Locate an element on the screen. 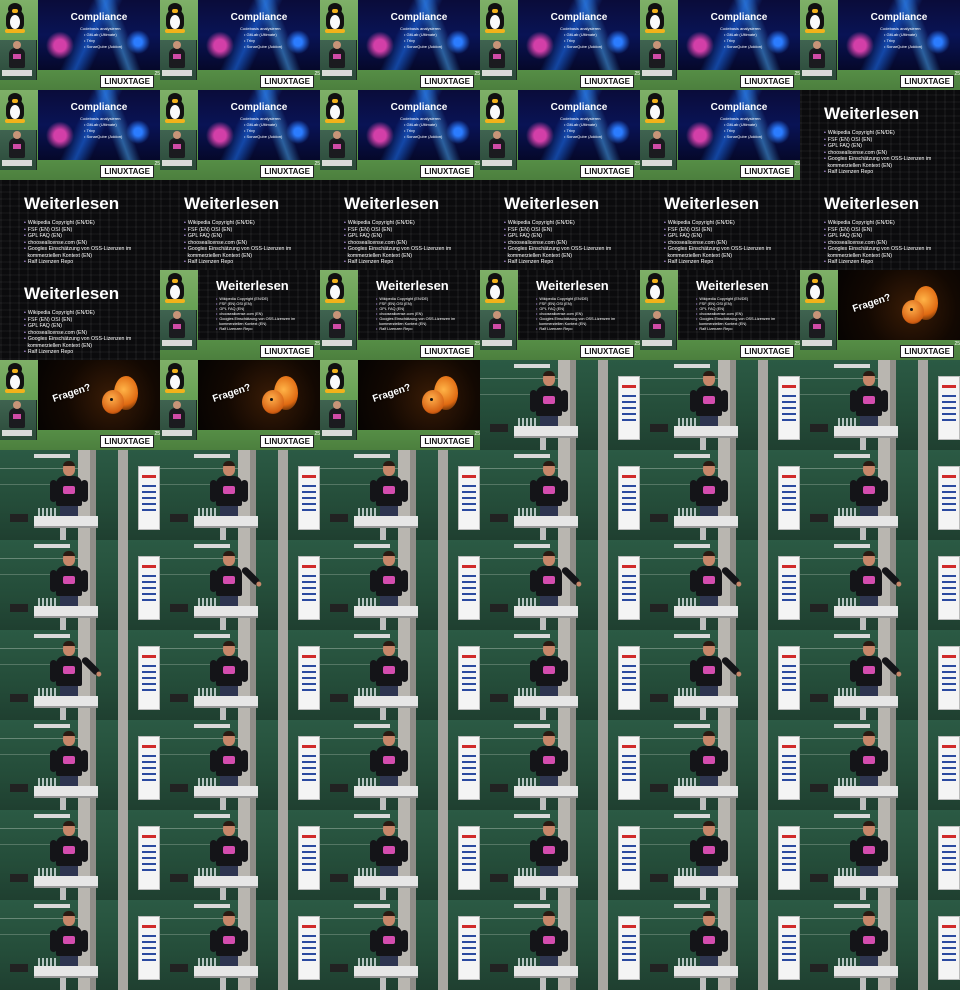 The width and height of the screenshot is (960, 990). link-text: choosealicense.com (EN) is located at coordinates (561, 314).